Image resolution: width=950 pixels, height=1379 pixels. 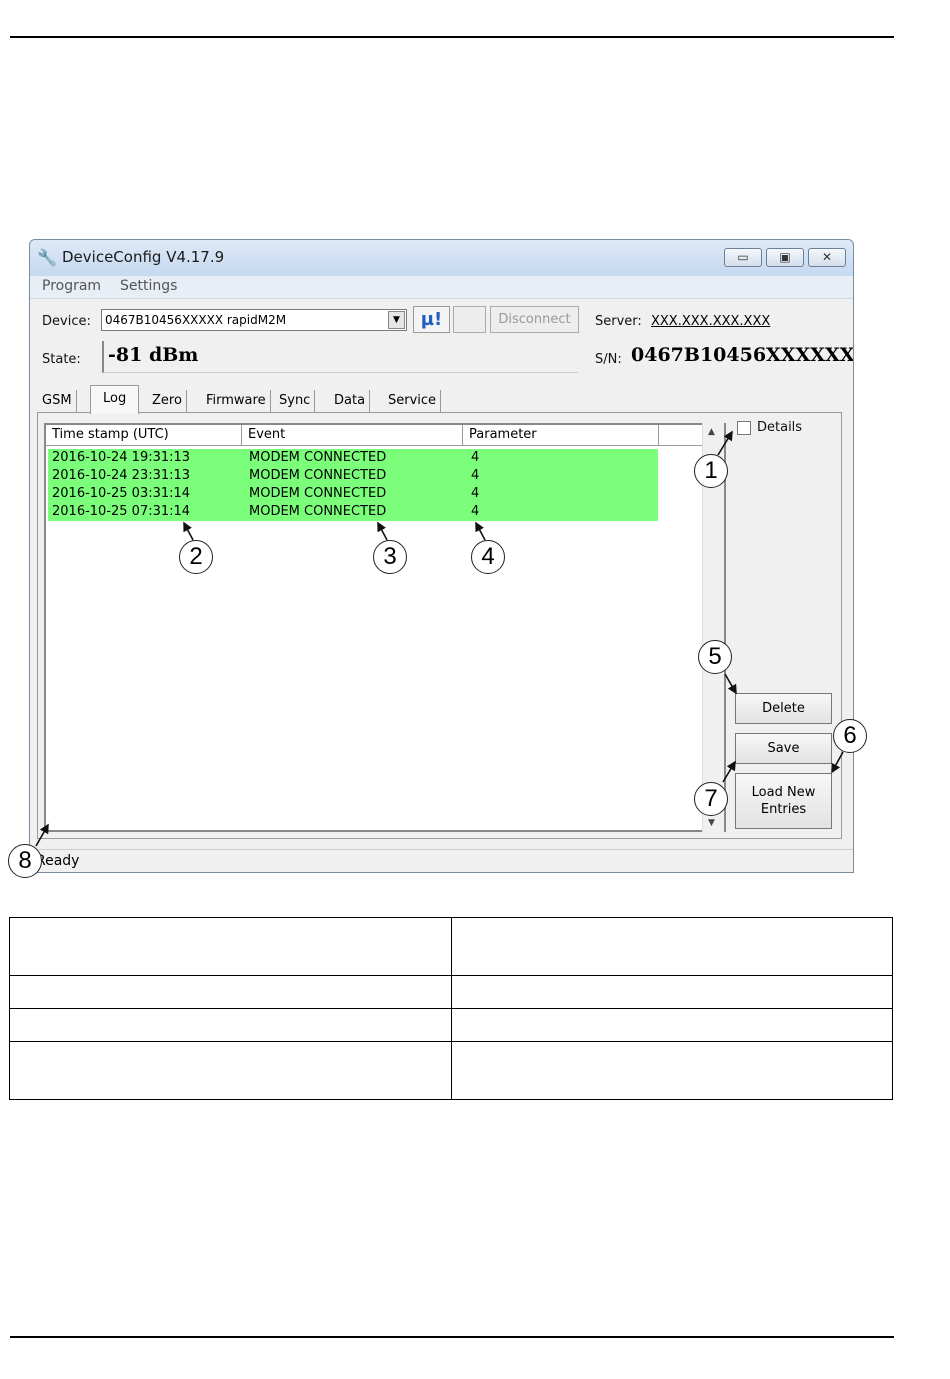 I want to click on log-row: 2016-10-24 23:31:13 MODEM CONNECTED 4, so click(x=353, y=476).